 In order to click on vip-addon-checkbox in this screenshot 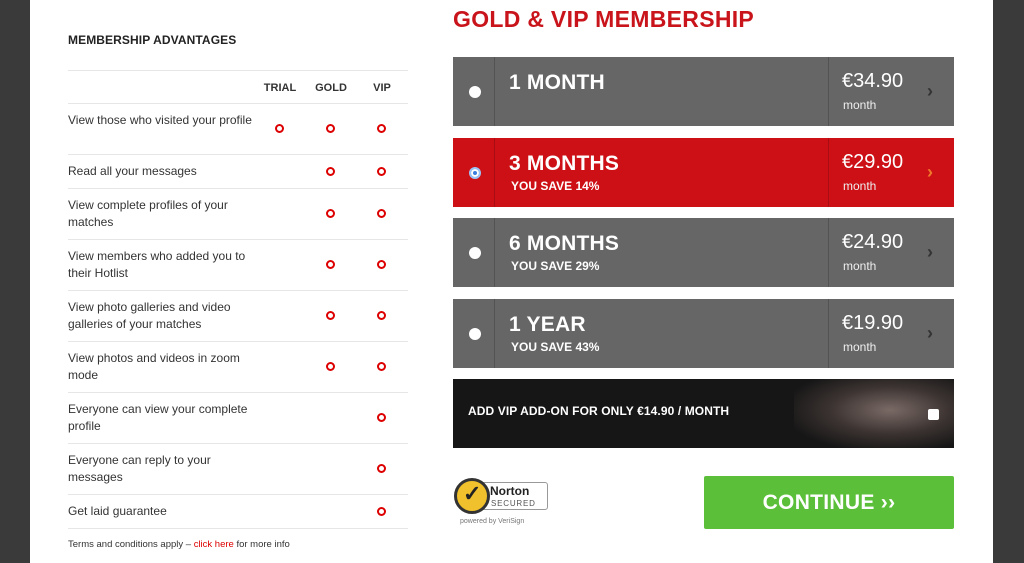, I will do `click(933, 414)`.